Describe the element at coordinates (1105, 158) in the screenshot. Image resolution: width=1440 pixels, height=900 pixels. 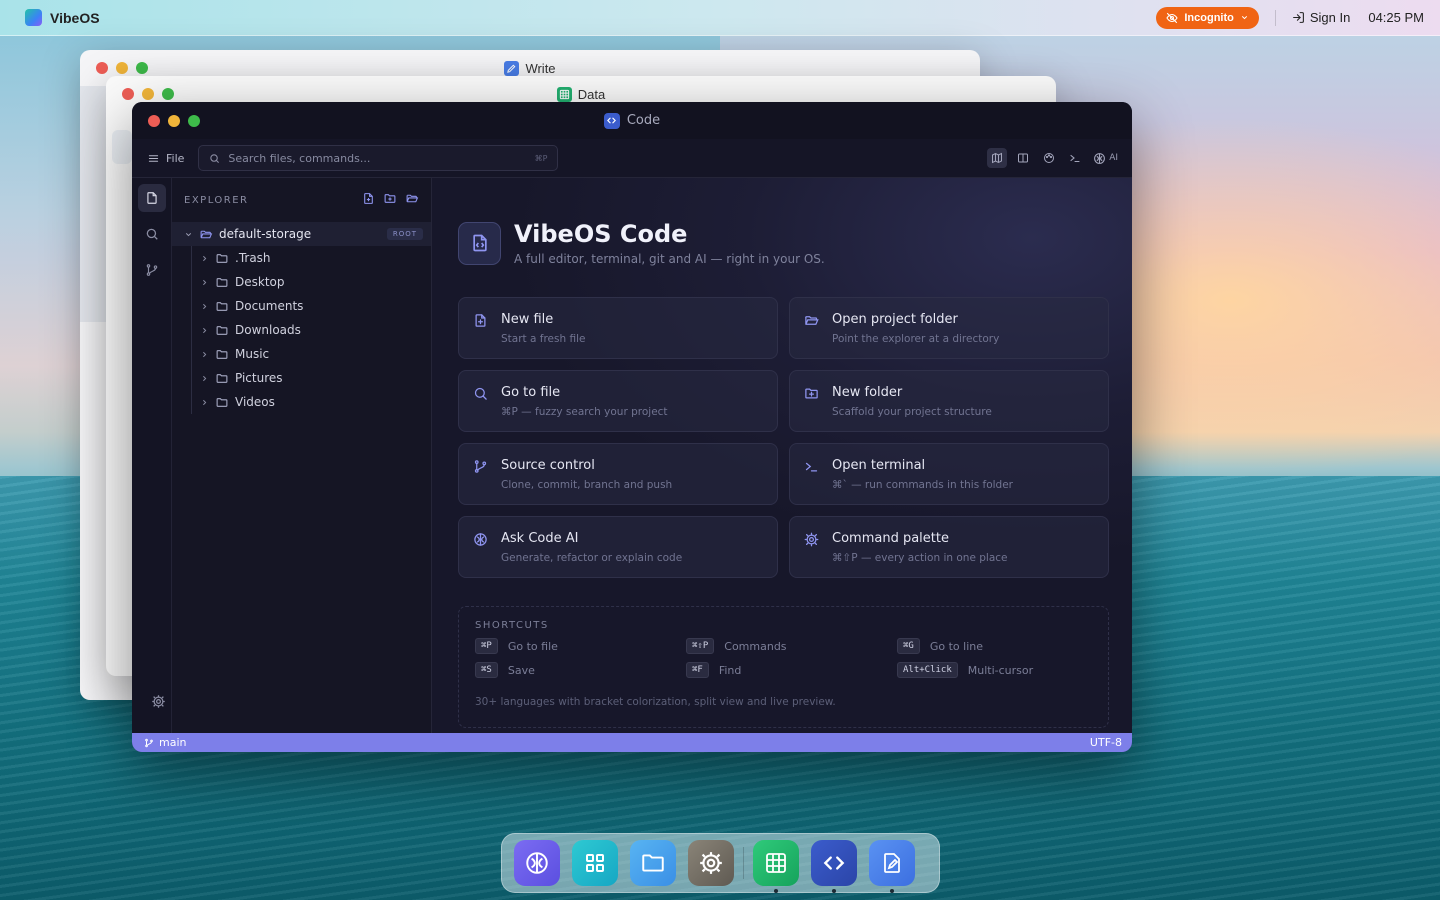
I see `ai-toggle-button: AI` at that location.